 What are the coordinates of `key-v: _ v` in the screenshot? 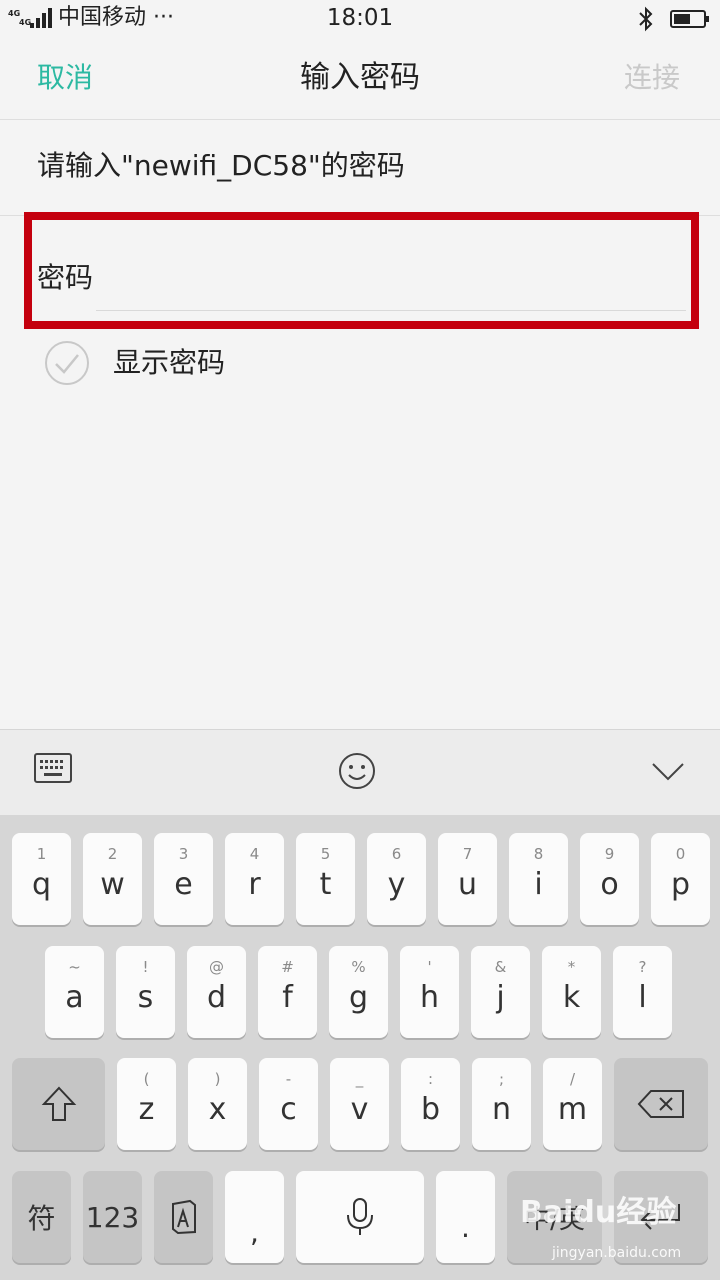 It's located at (359, 1104).